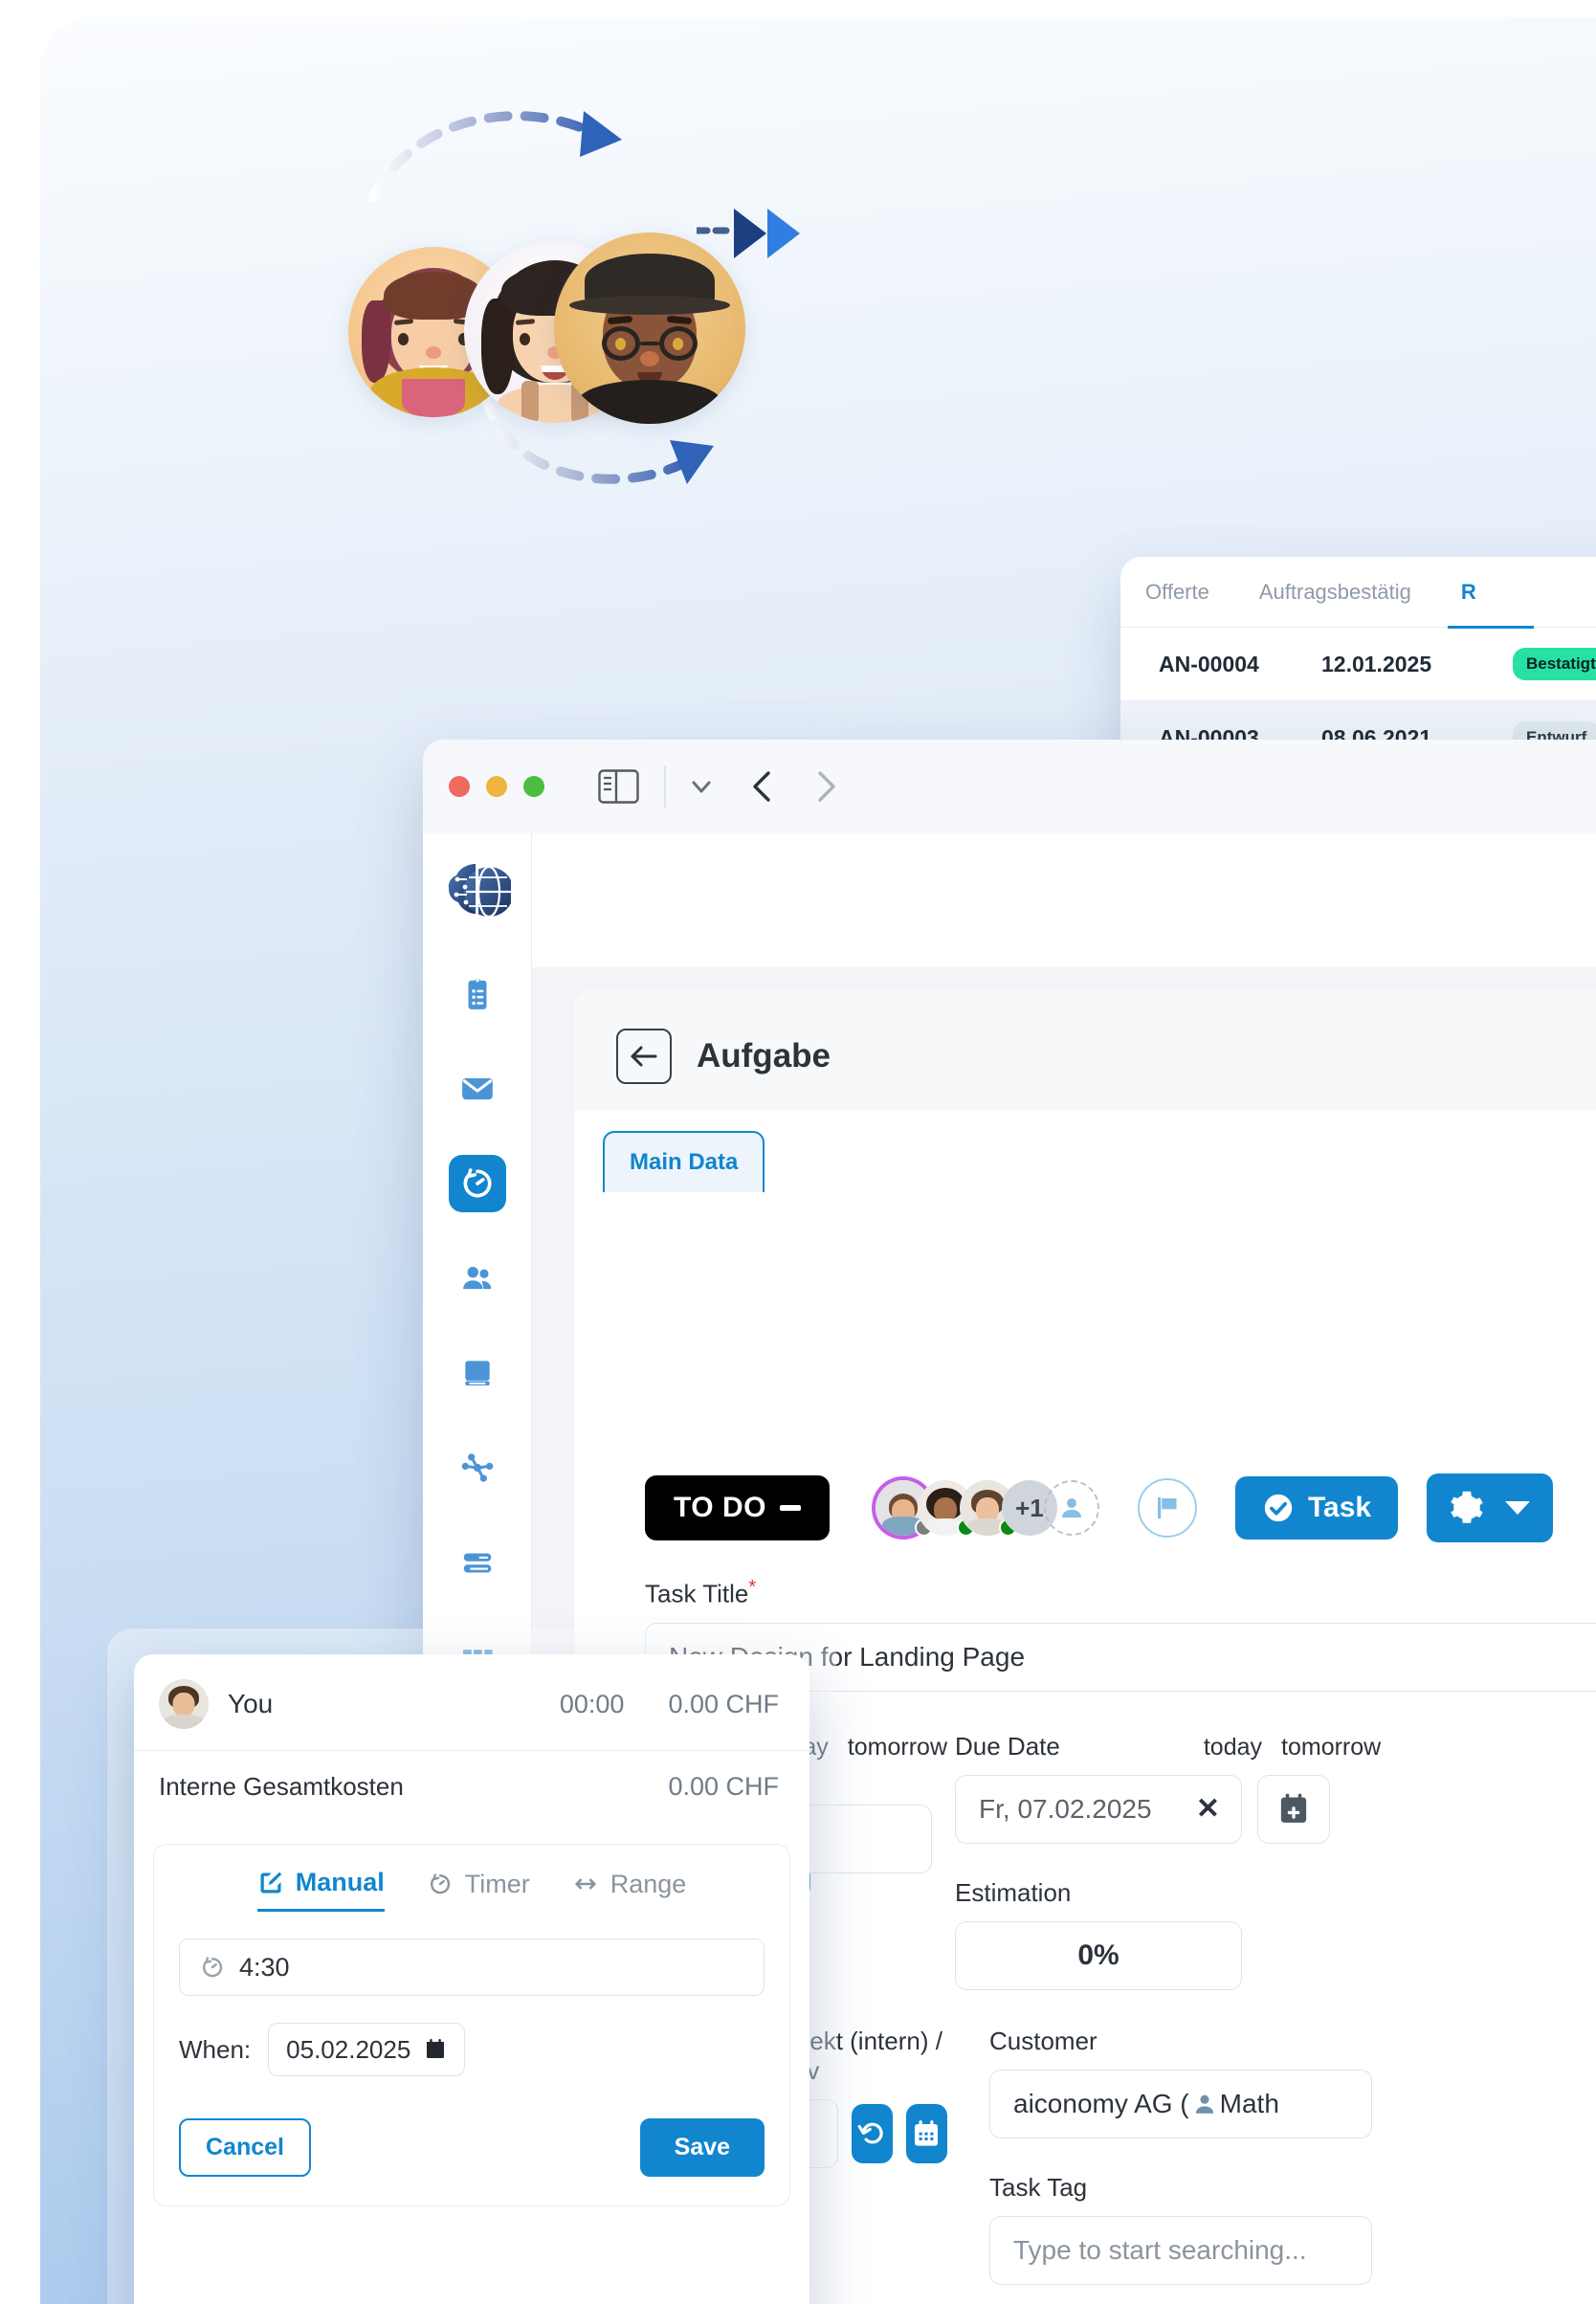  What do you see at coordinates (472, 1787) in the screenshot?
I see `time-popup-total-row: Interne Gesamtkosten 0.00 CHF` at bounding box center [472, 1787].